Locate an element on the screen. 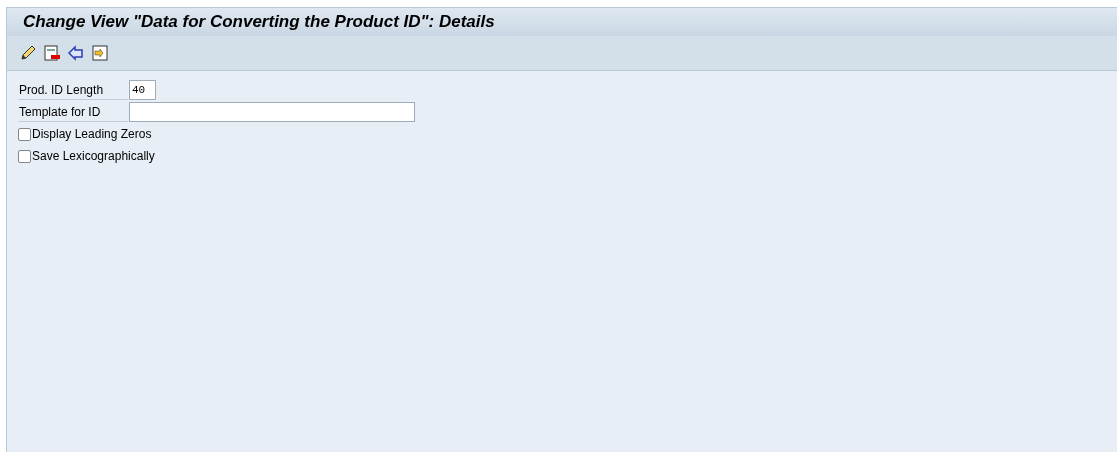 The image size is (1117, 452). field-label: Template for ID is located at coordinates (73, 112).